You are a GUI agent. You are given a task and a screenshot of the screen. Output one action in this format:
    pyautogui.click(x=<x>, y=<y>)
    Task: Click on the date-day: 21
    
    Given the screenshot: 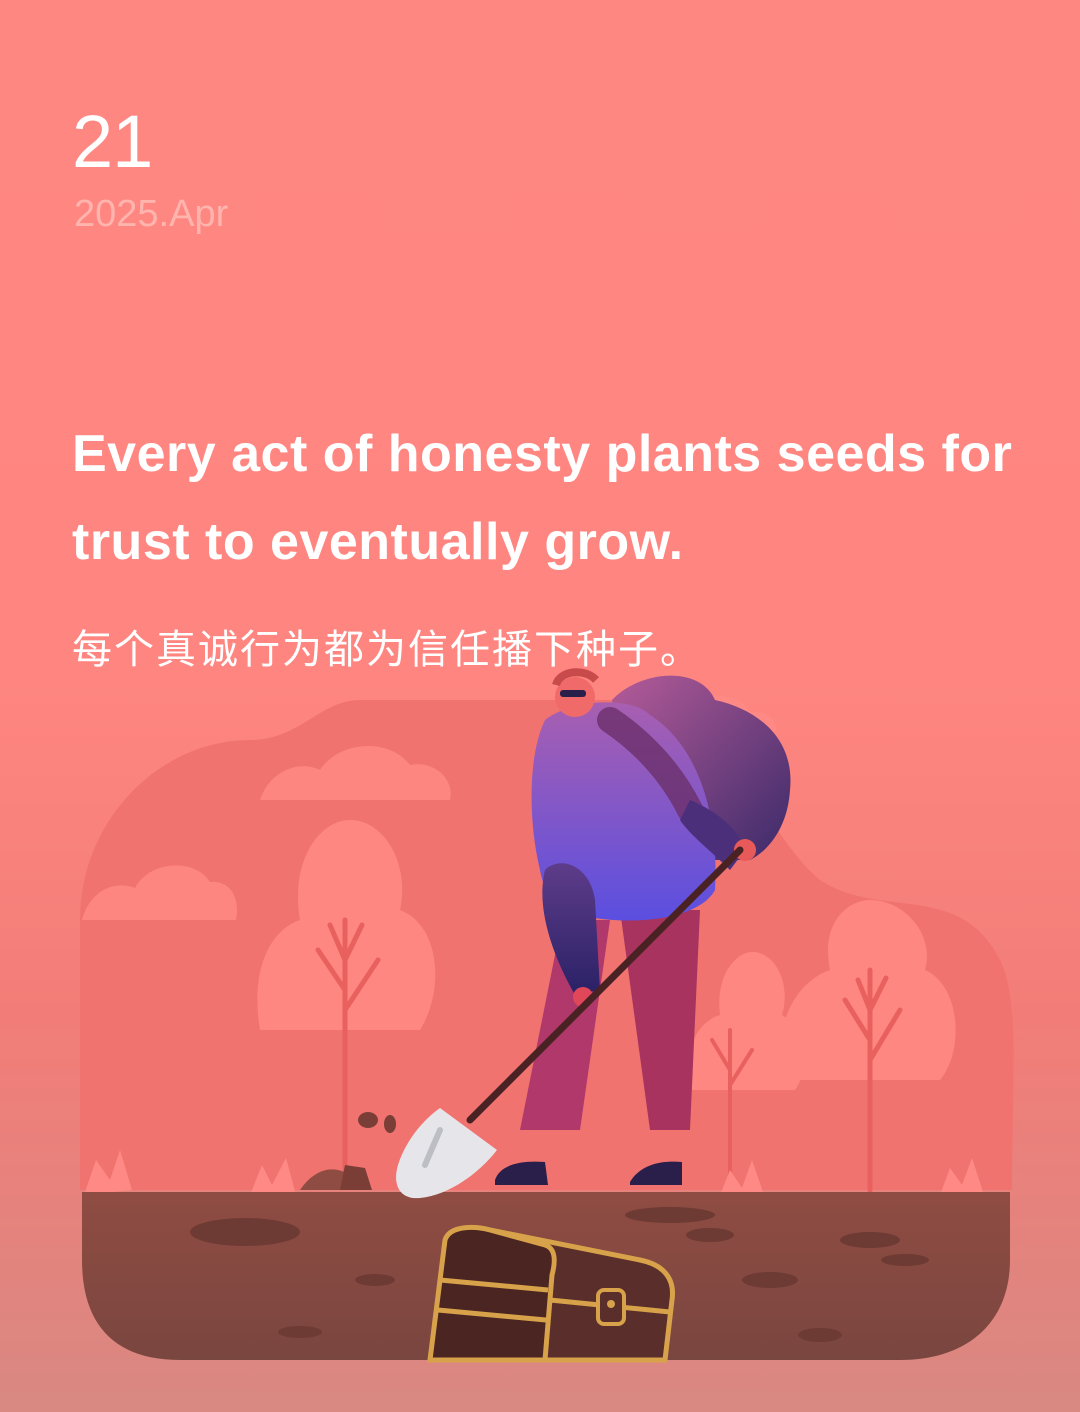 What is the action you would take?
    pyautogui.click(x=112, y=141)
    